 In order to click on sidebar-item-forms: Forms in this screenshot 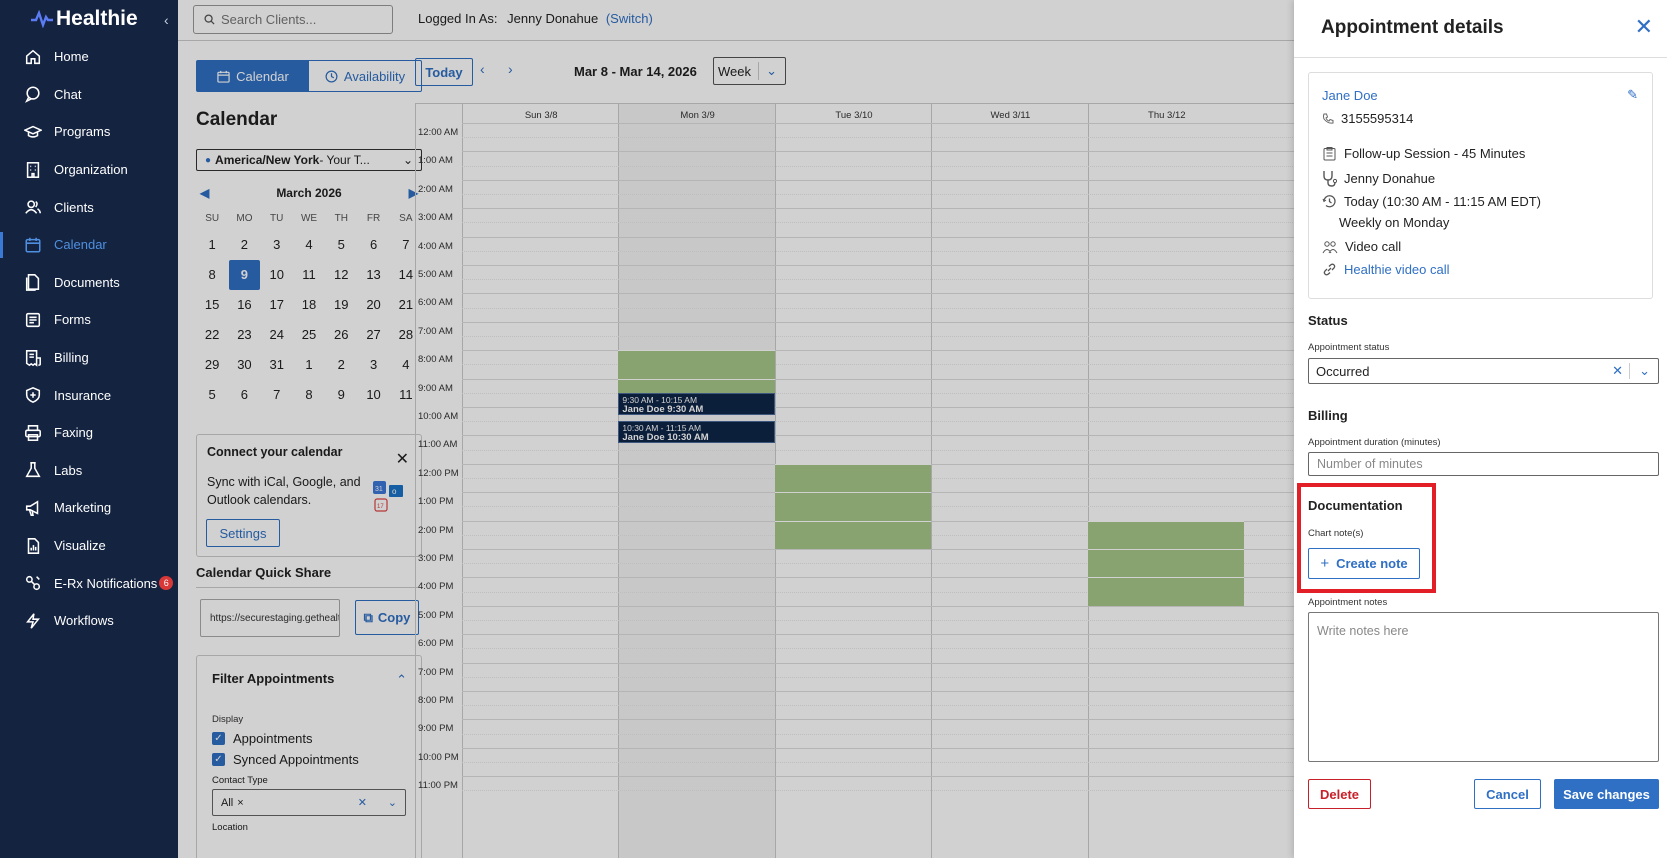, I will do `click(89, 320)`.